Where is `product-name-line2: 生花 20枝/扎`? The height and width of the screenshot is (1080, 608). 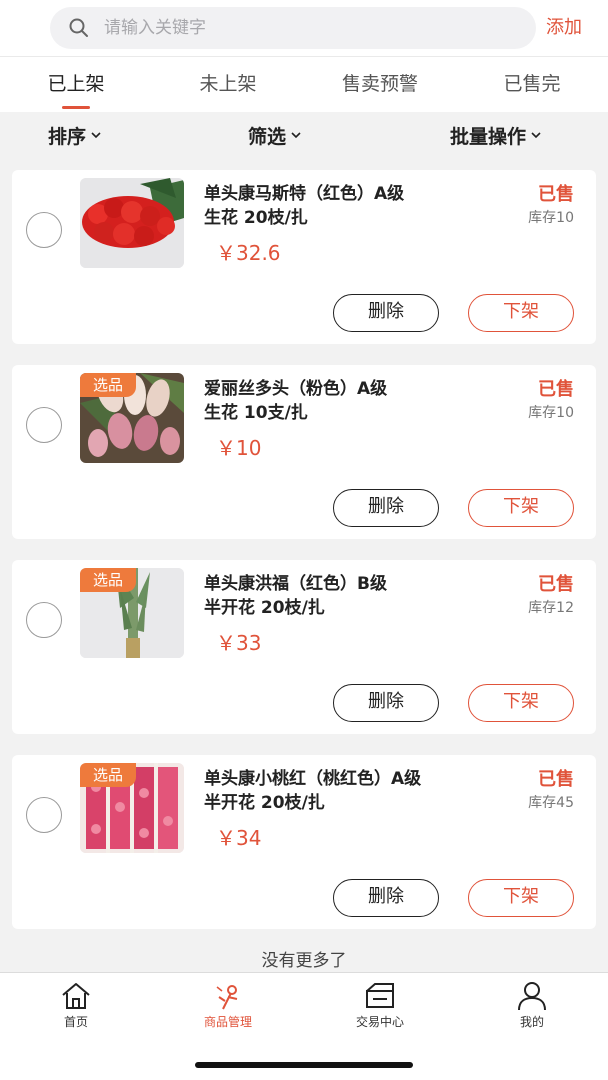 product-name-line2: 生花 20枝/扎 is located at coordinates (256, 218).